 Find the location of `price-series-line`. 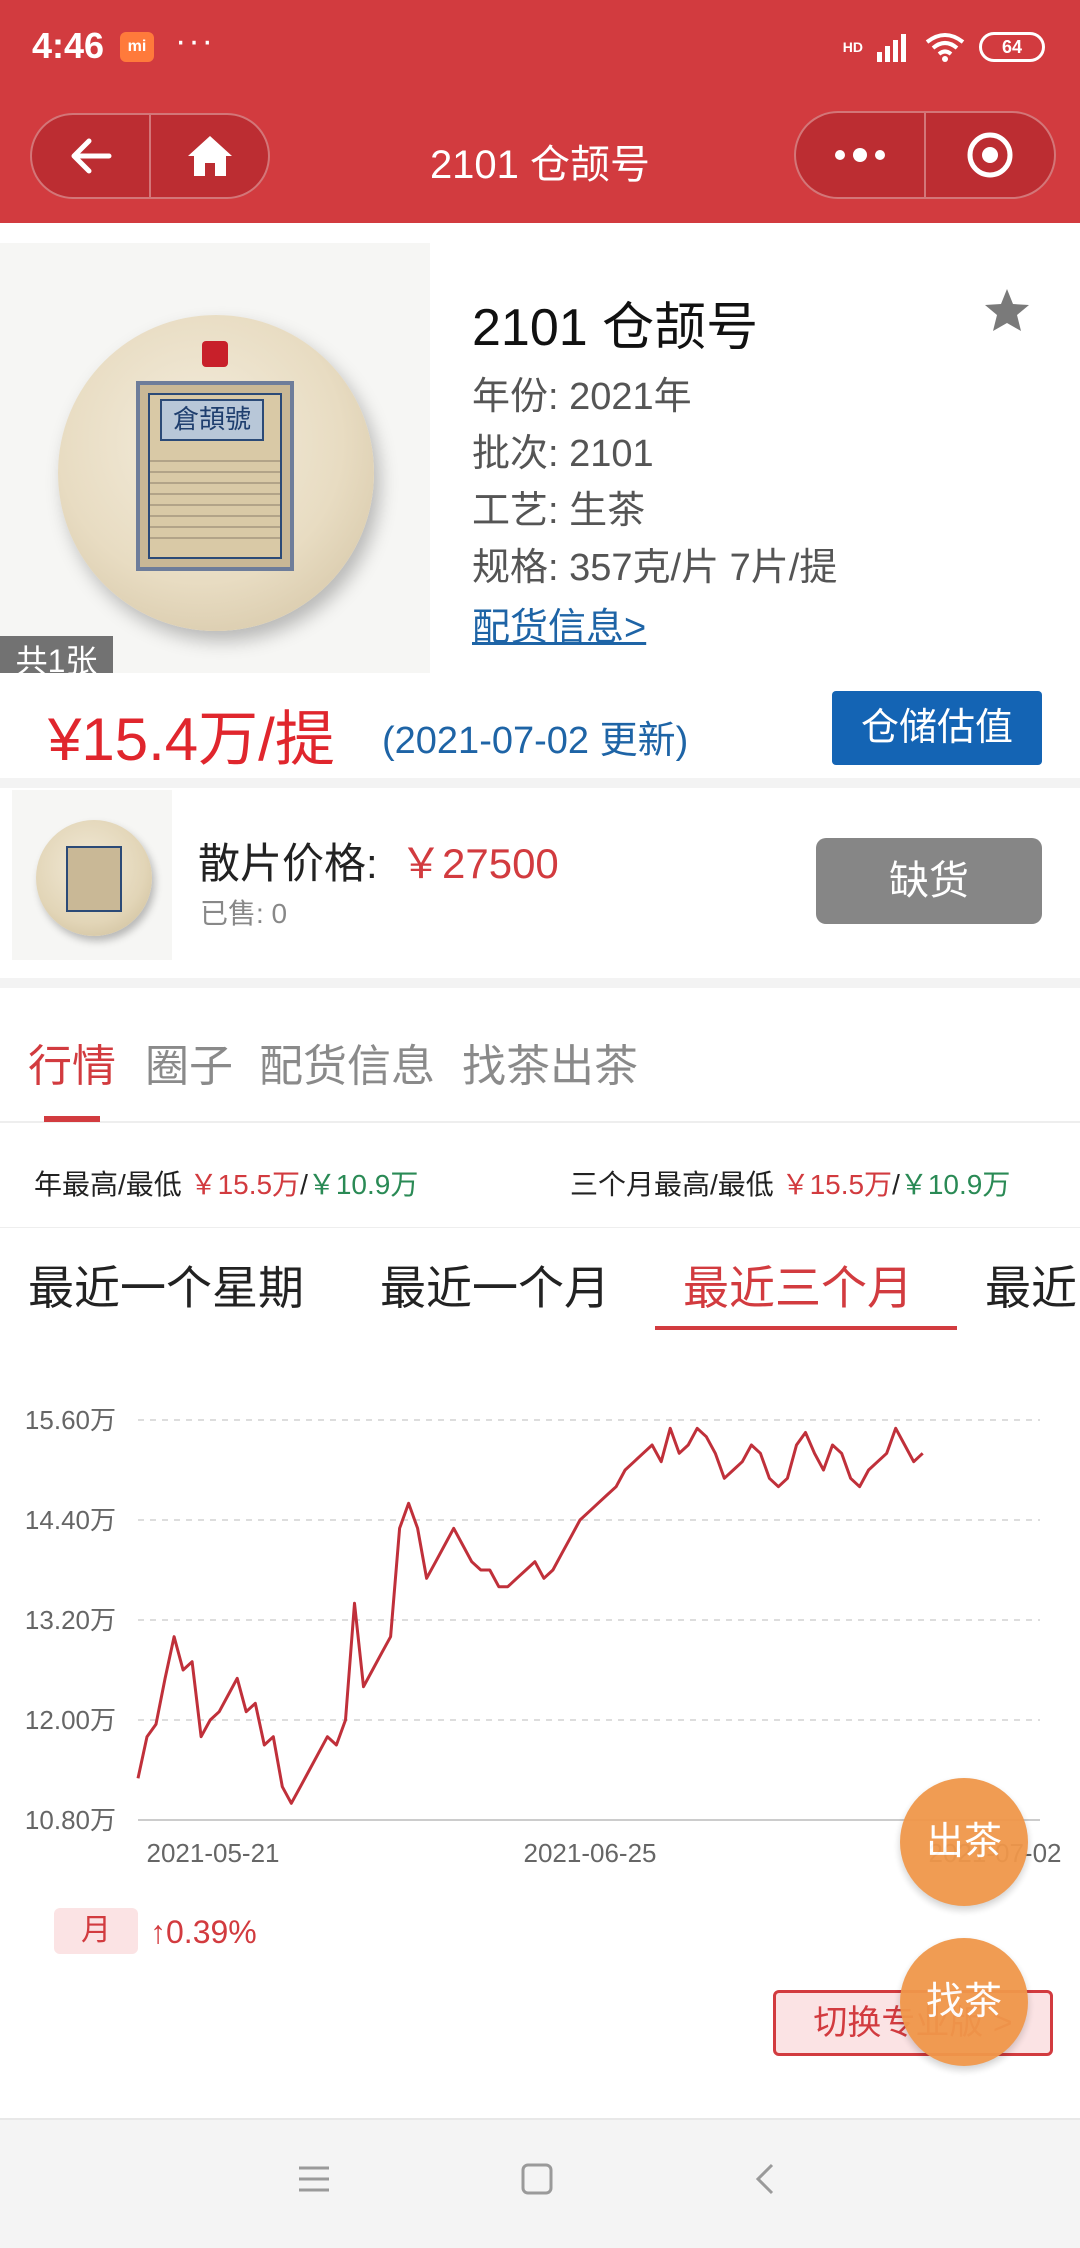

price-series-line is located at coordinates (530, 1615).